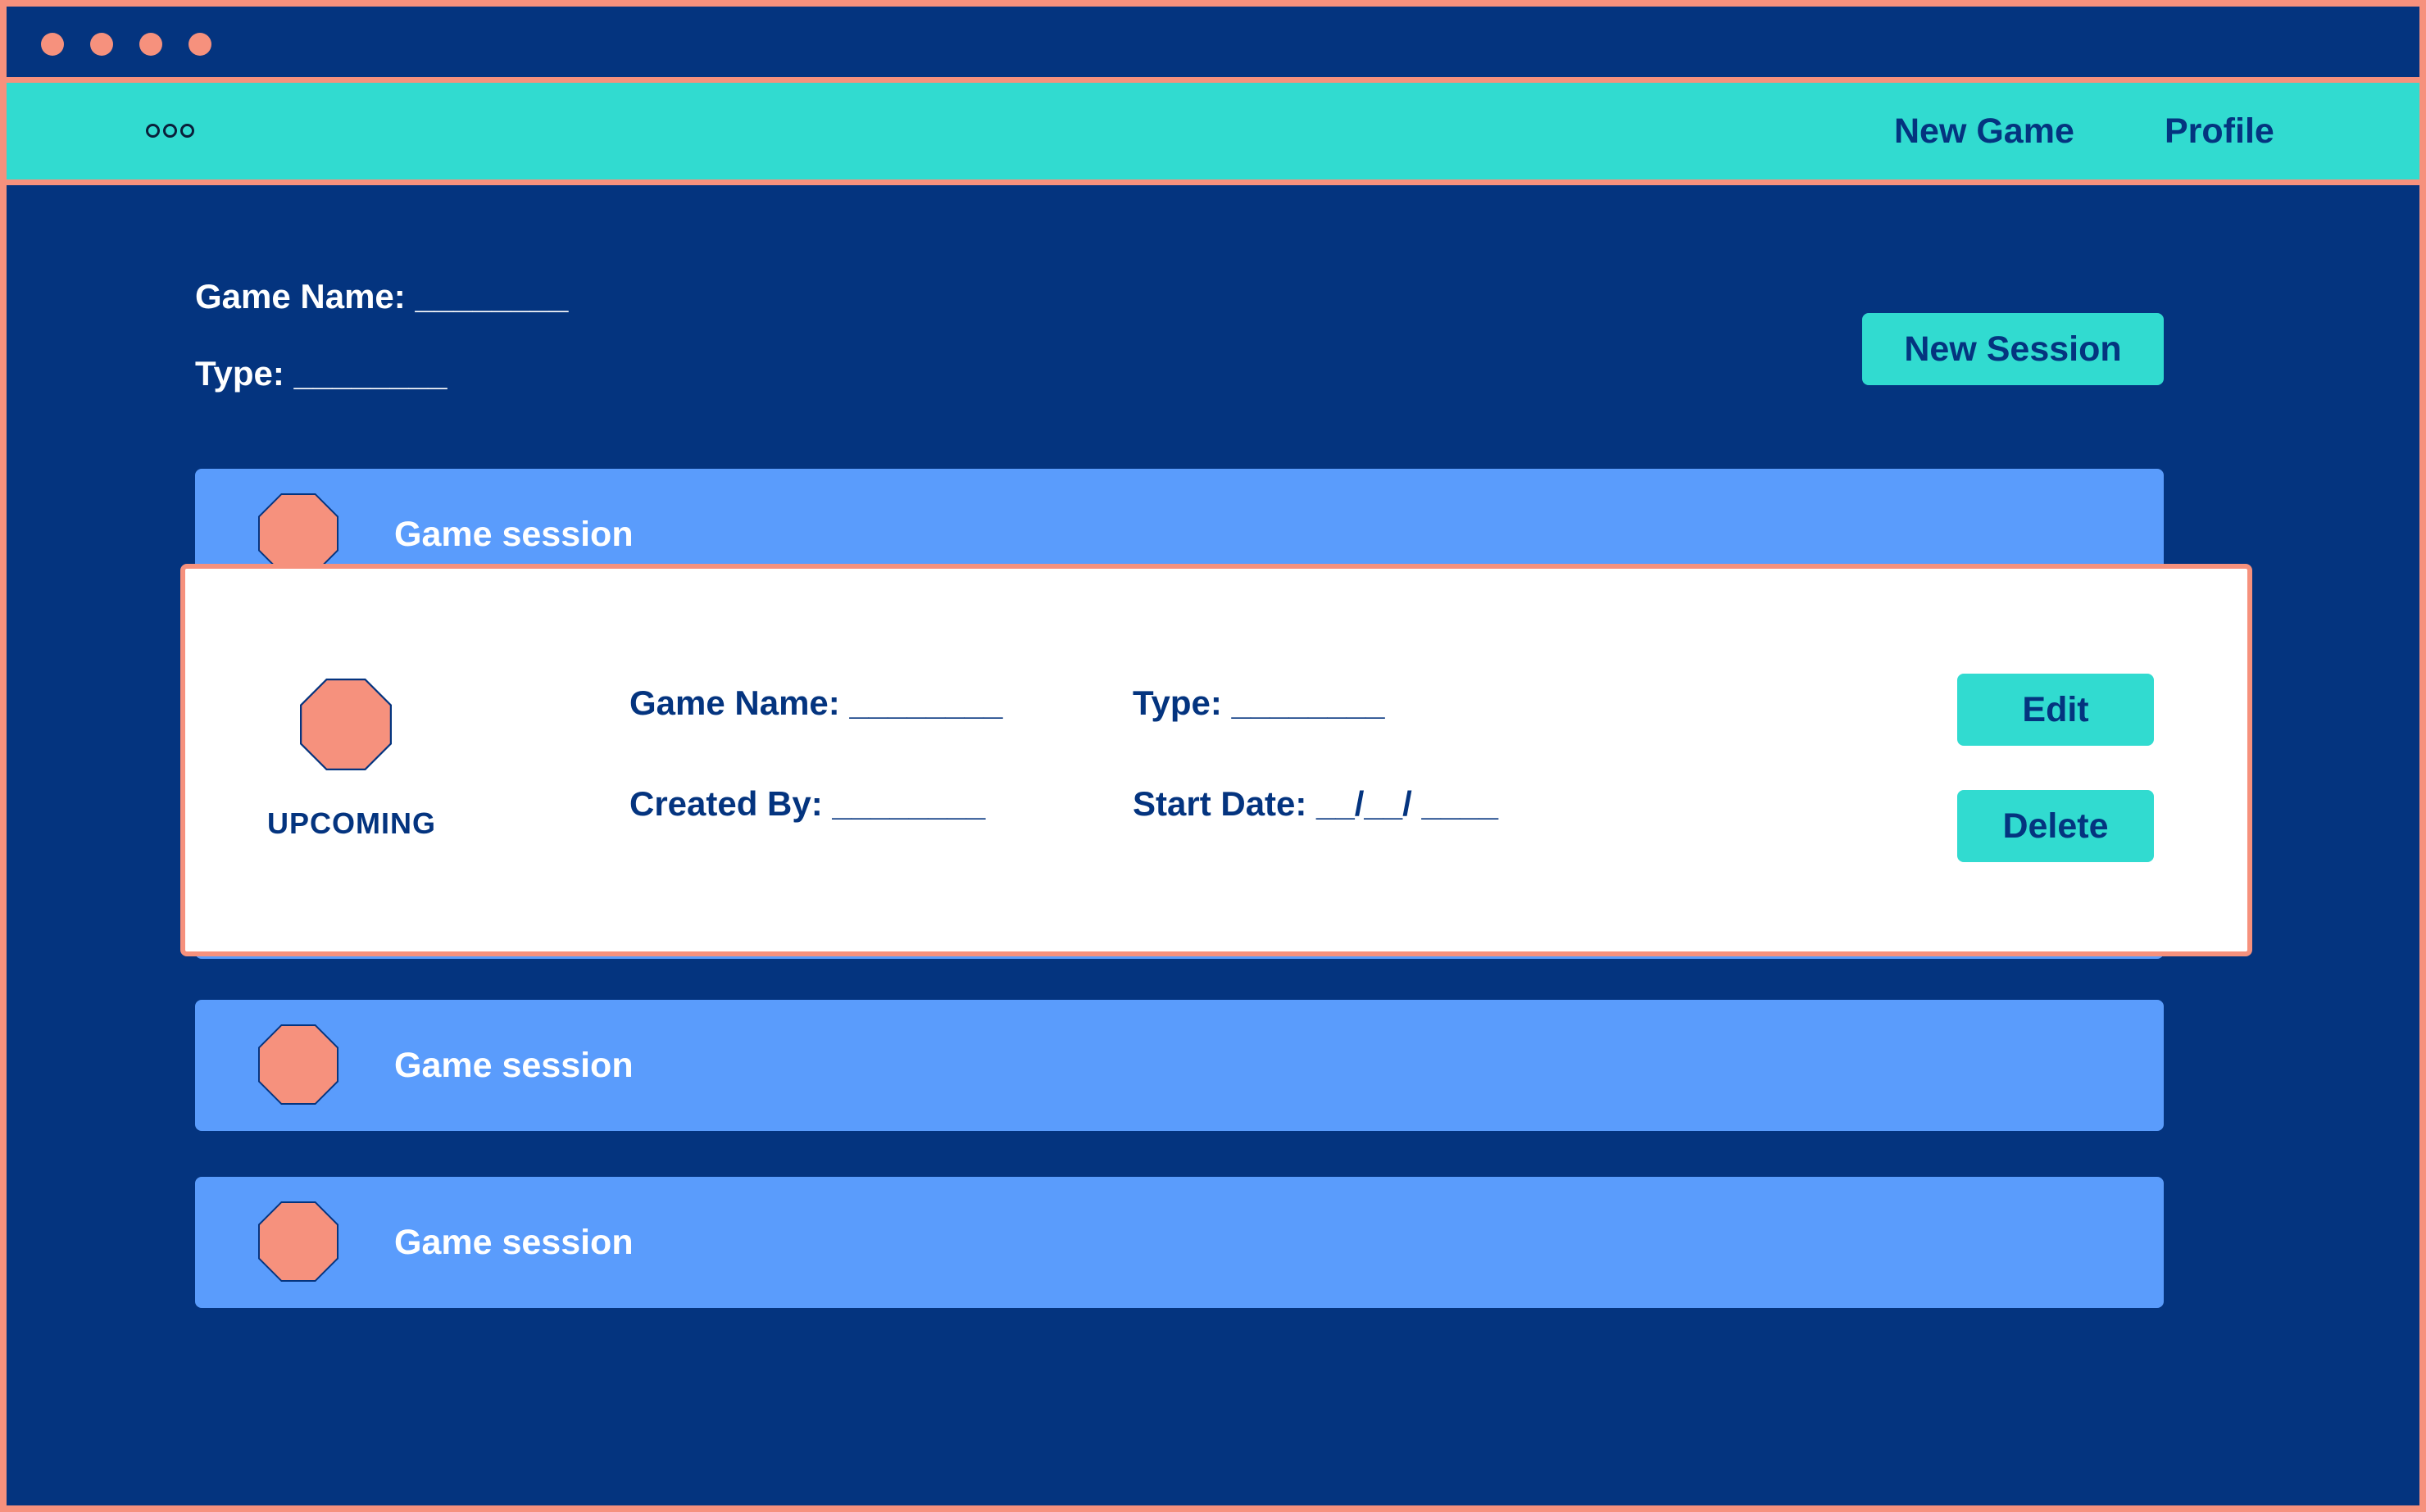  Describe the element at coordinates (1213, 134) in the screenshot. I see `nav-bar: New Game Profile` at that location.